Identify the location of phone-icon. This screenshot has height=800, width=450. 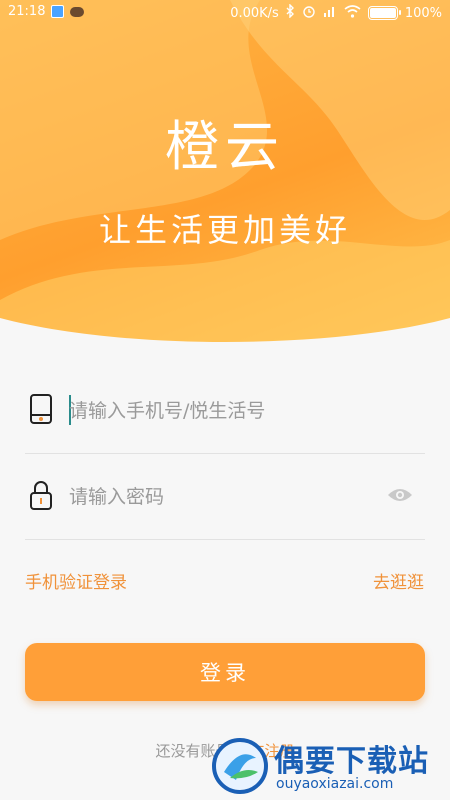
(41, 411).